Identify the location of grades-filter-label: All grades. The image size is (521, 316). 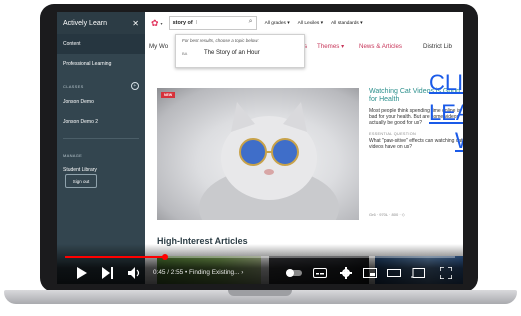
(275, 23).